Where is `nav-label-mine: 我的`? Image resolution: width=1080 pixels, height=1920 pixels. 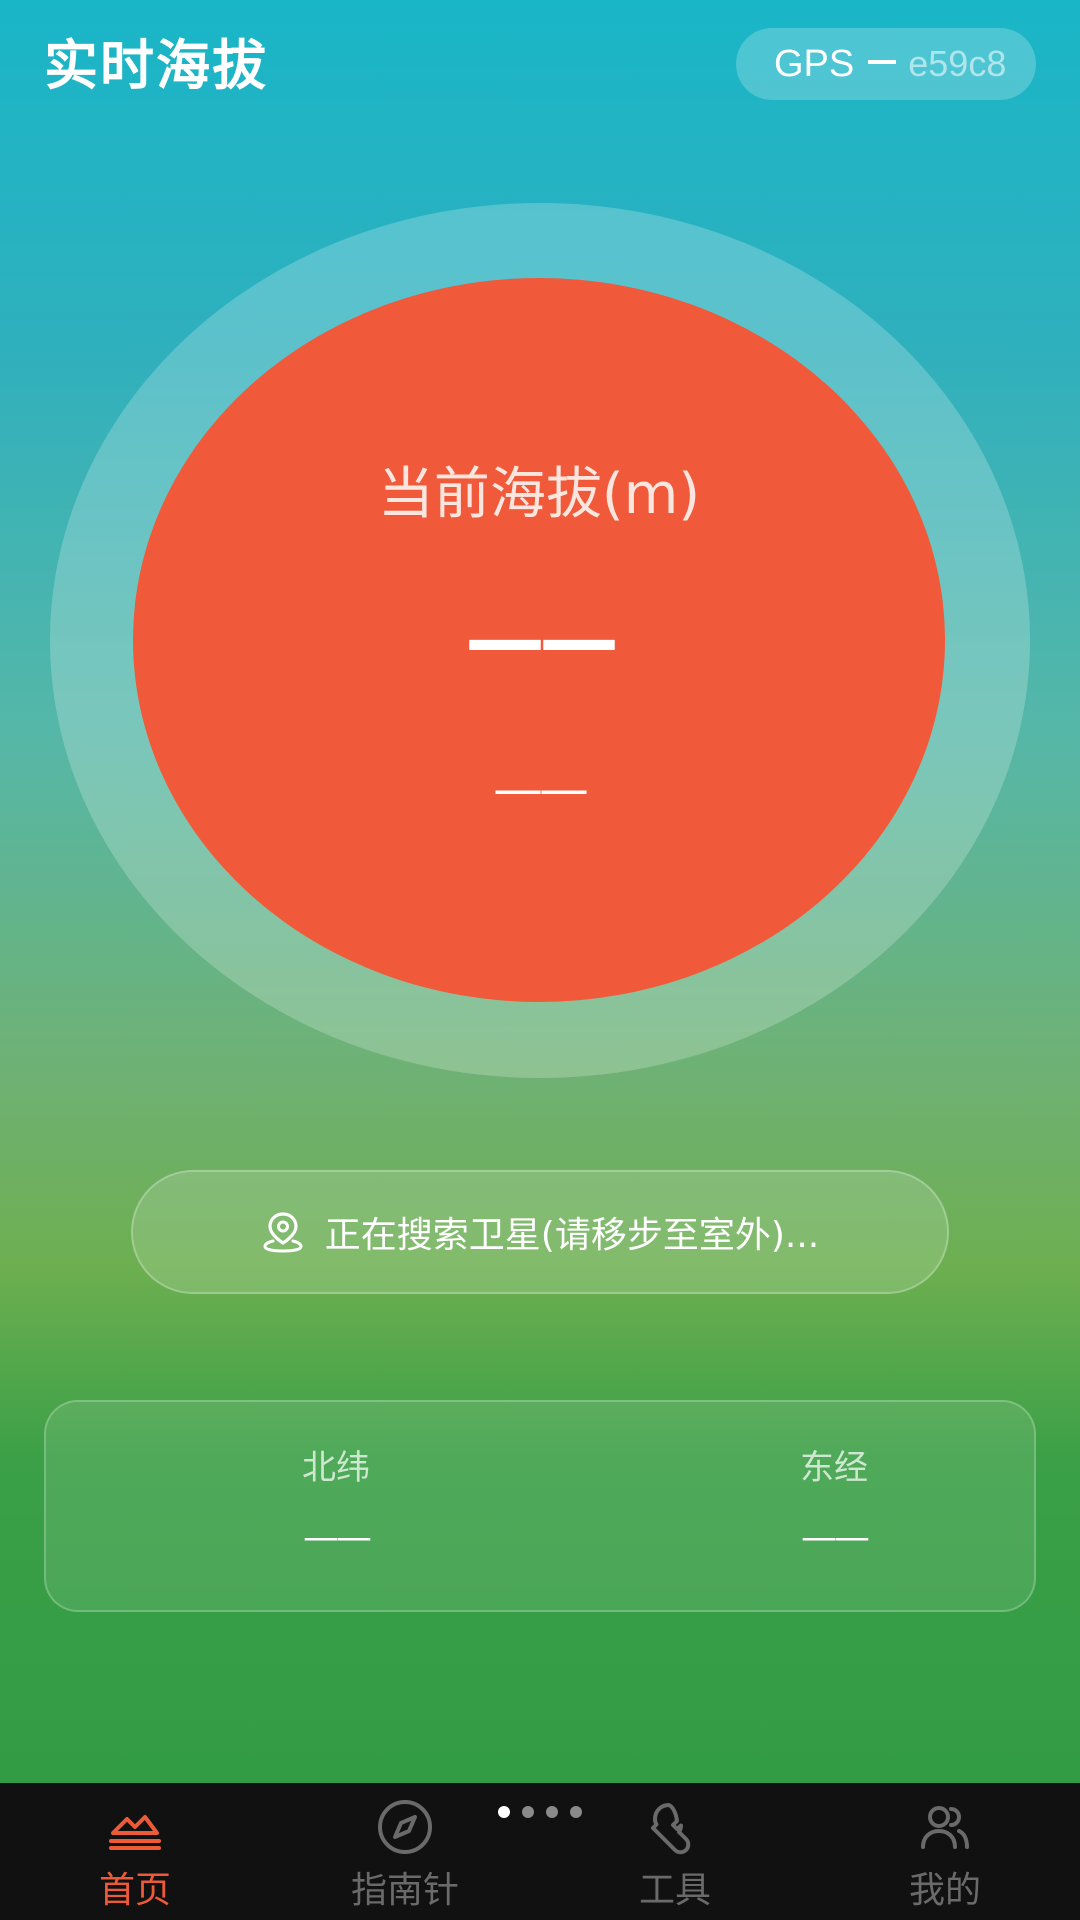
nav-label-mine: 我的 is located at coordinates (944, 1890).